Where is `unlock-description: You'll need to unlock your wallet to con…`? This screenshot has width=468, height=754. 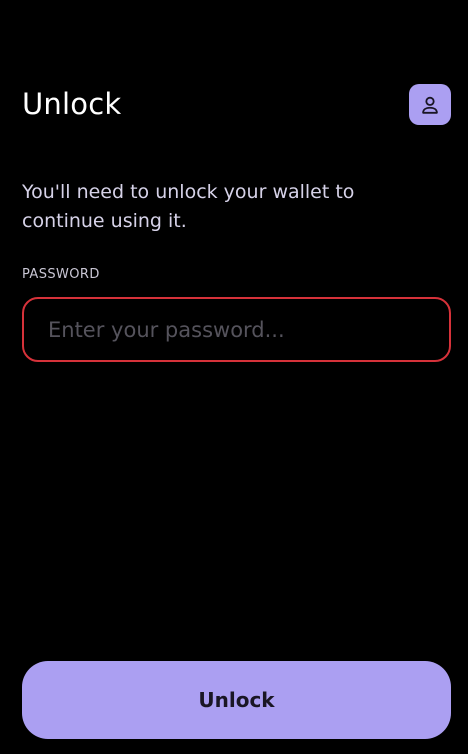 unlock-description: You'll need to unlock your wallet to con… is located at coordinates (188, 206).